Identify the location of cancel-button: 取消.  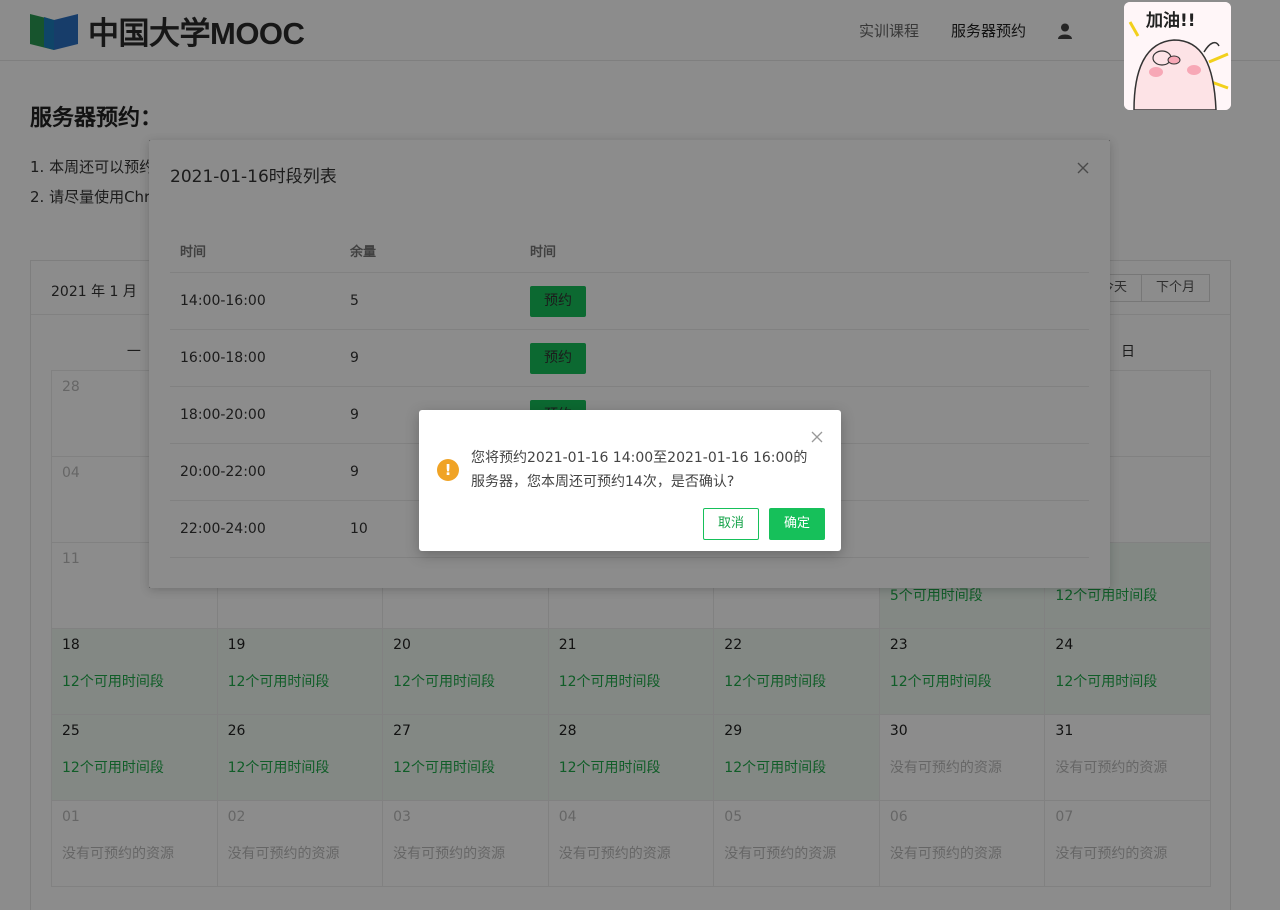
(731, 524).